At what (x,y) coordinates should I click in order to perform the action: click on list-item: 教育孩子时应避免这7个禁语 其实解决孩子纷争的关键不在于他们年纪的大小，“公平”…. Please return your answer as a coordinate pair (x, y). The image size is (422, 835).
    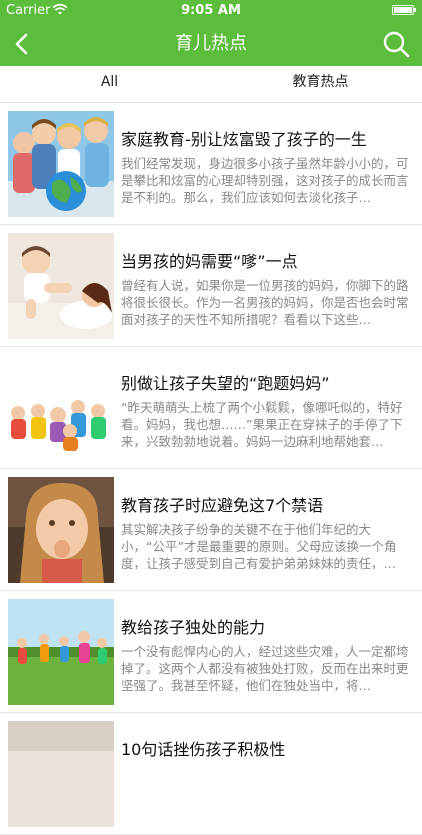
    Looking at the image, I should click on (211, 530).